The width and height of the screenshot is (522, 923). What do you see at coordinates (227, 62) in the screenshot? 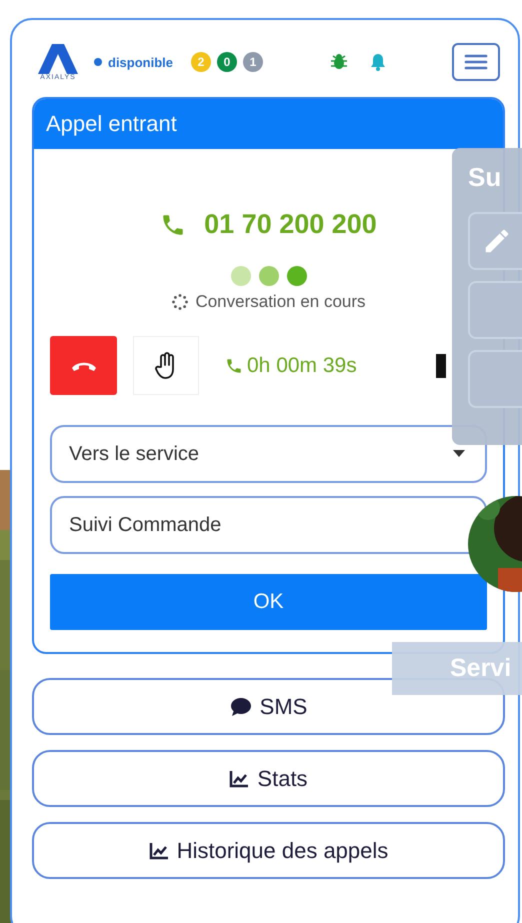
I see `count-badge: 0` at bounding box center [227, 62].